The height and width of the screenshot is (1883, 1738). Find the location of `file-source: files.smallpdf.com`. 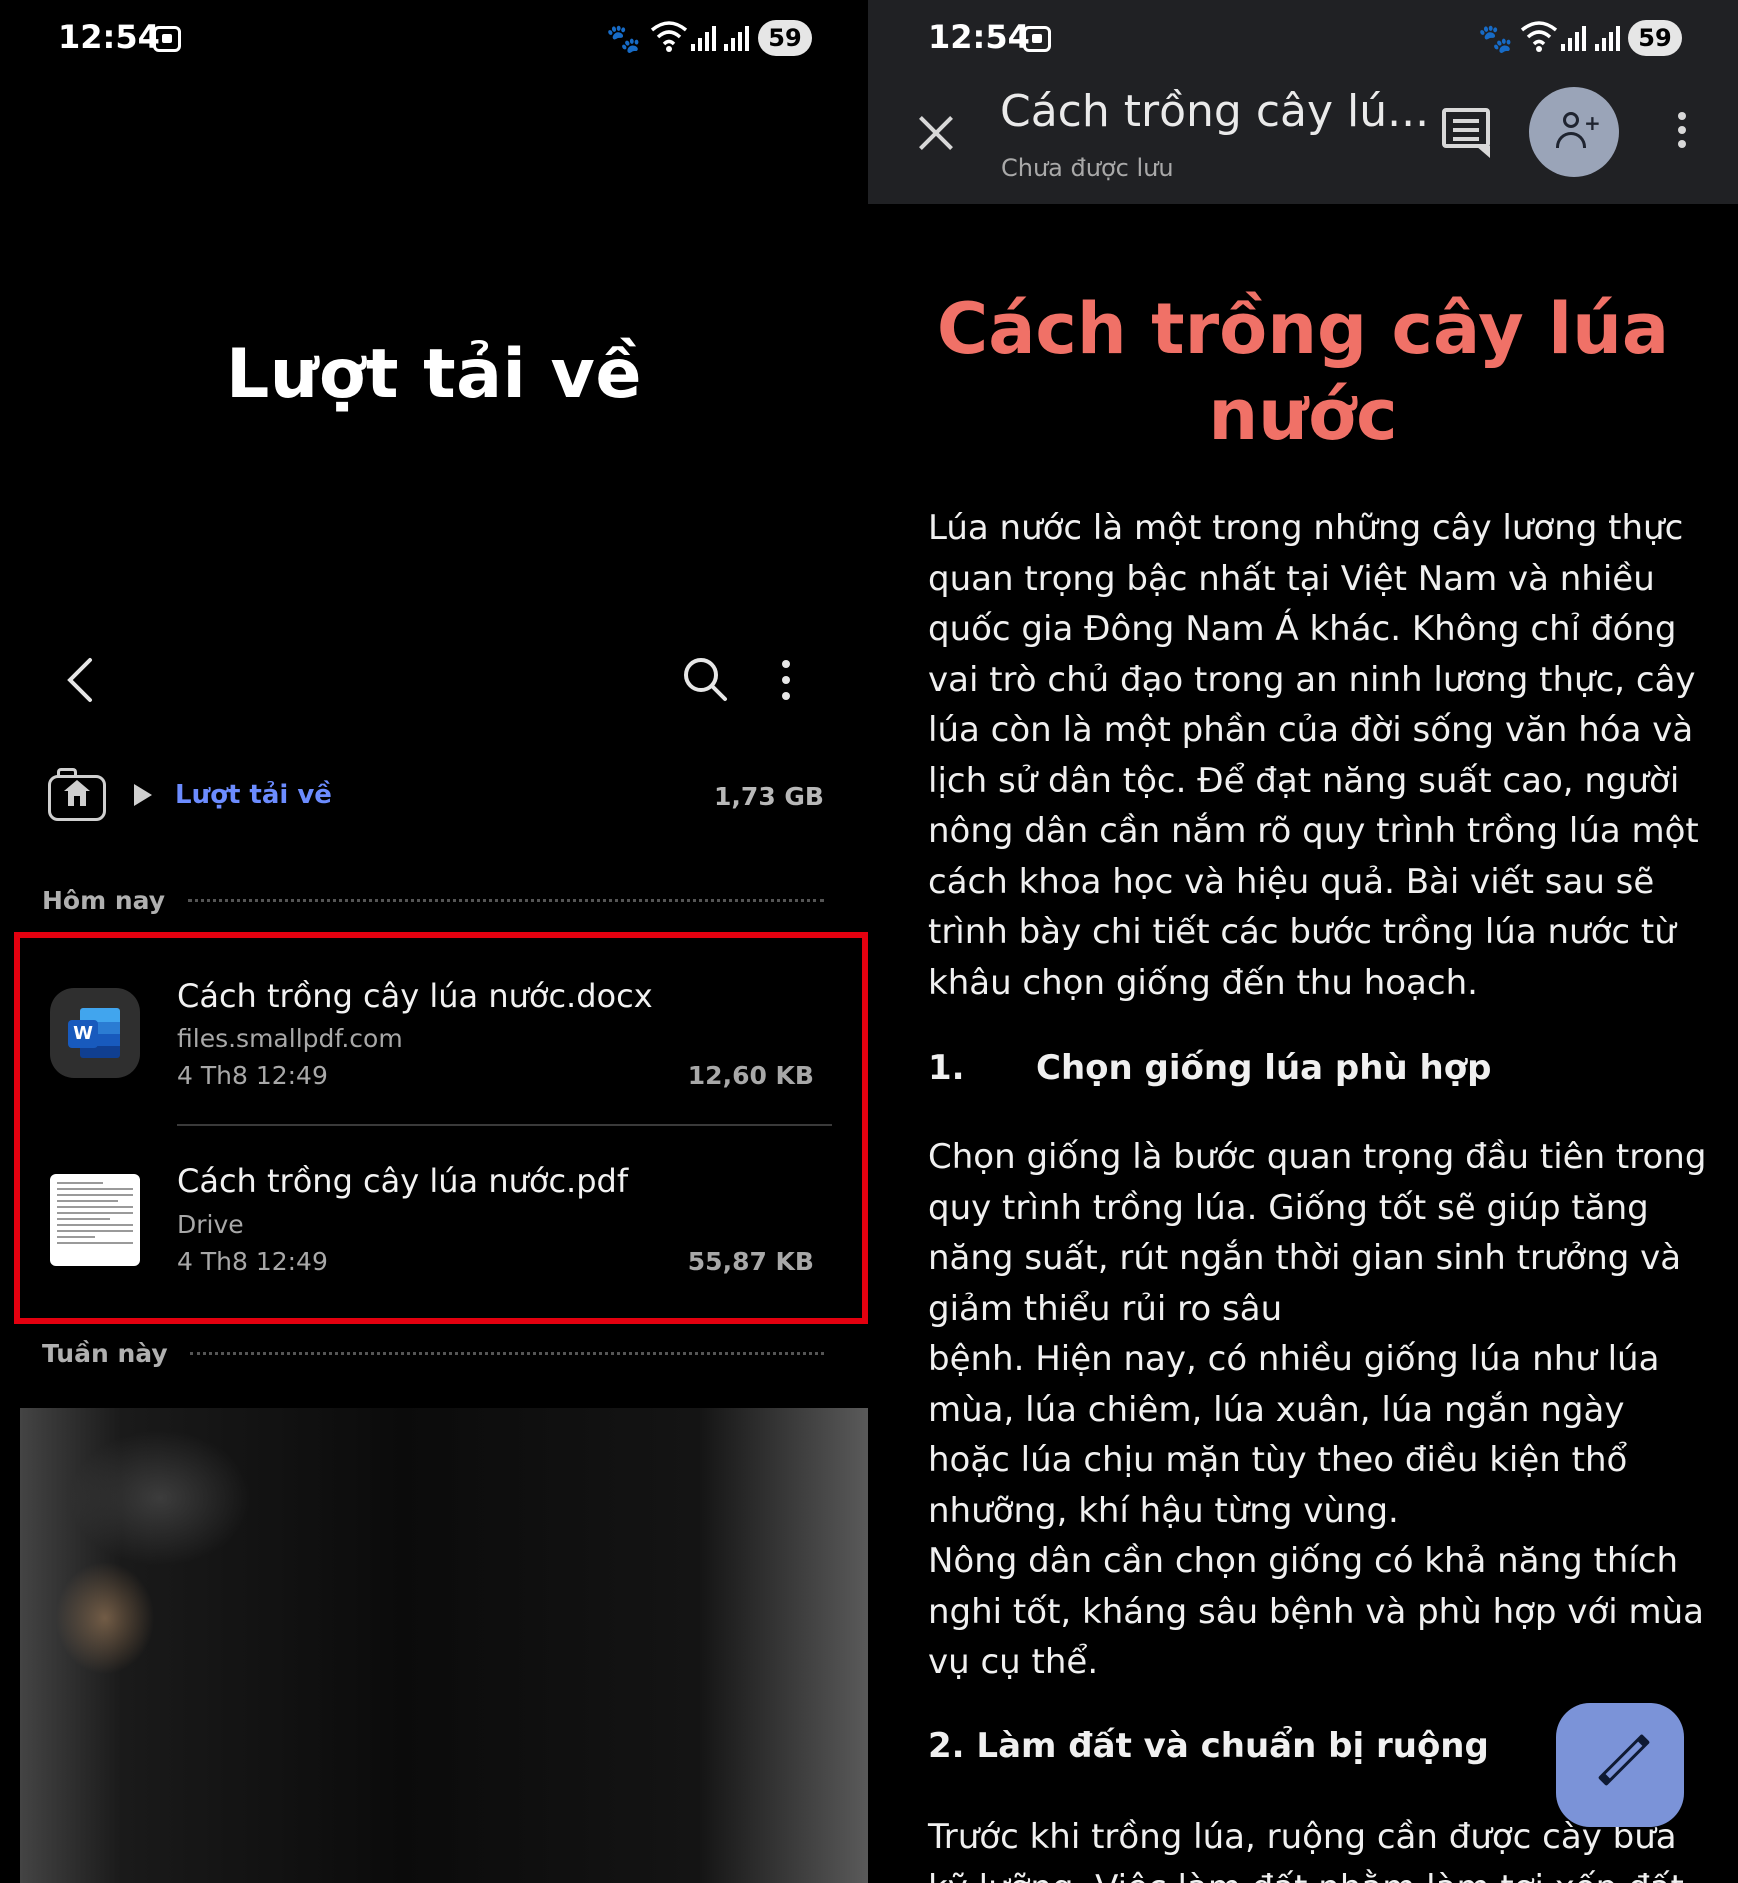

file-source: files.smallpdf.com is located at coordinates (290, 1038).